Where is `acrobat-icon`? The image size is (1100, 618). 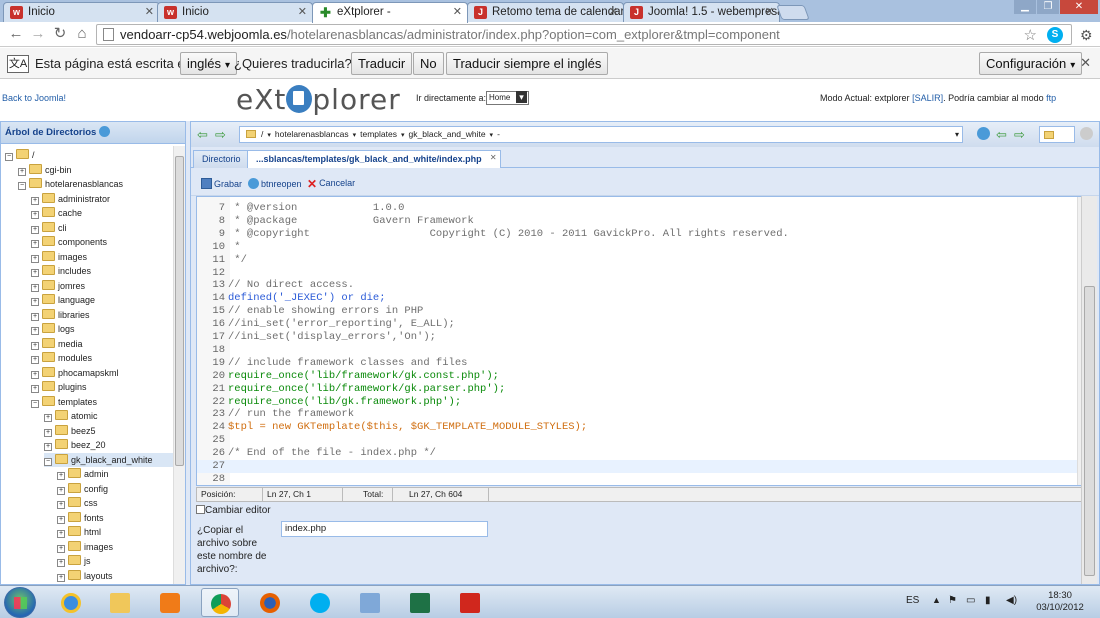
acrobat-icon is located at coordinates (470, 602).